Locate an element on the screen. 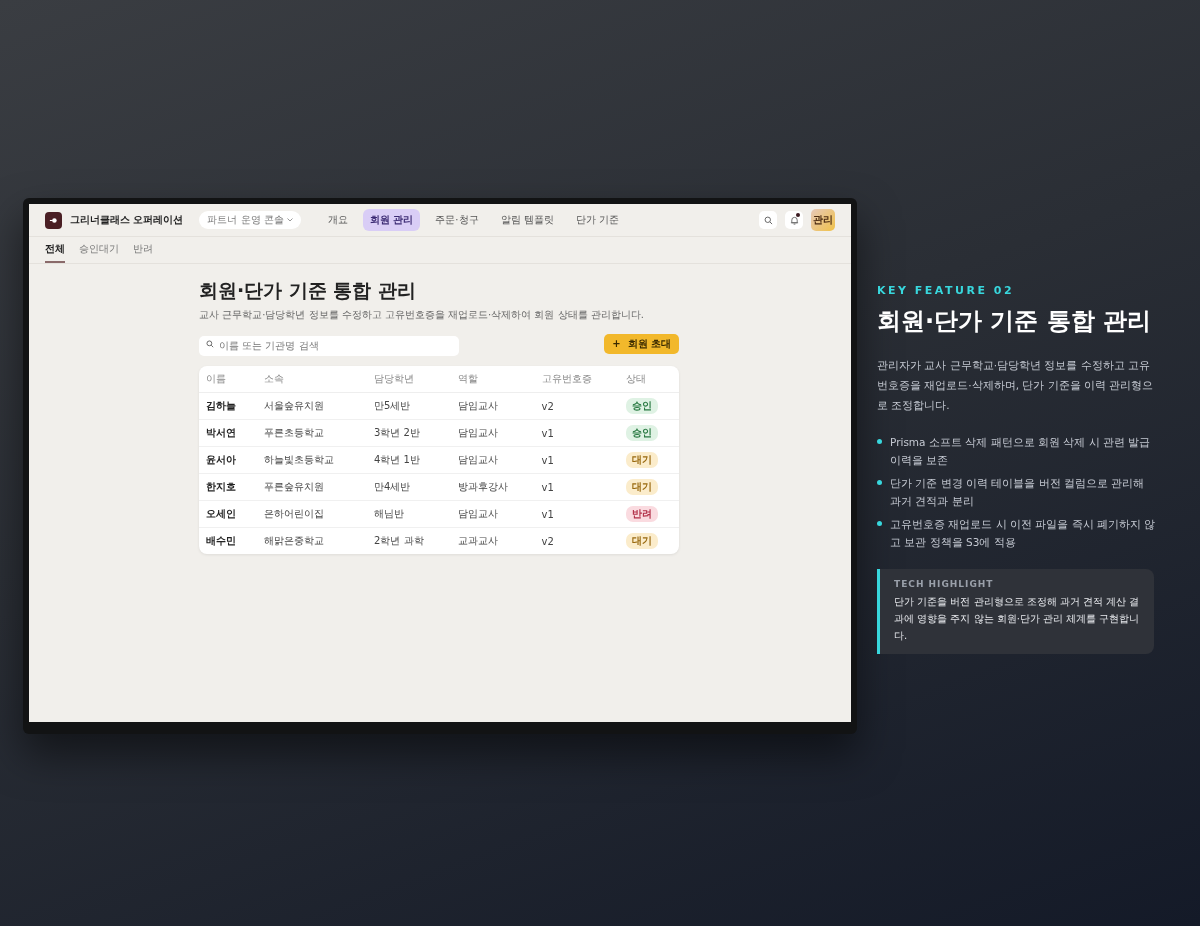  user-avatar: 관리 is located at coordinates (823, 220).